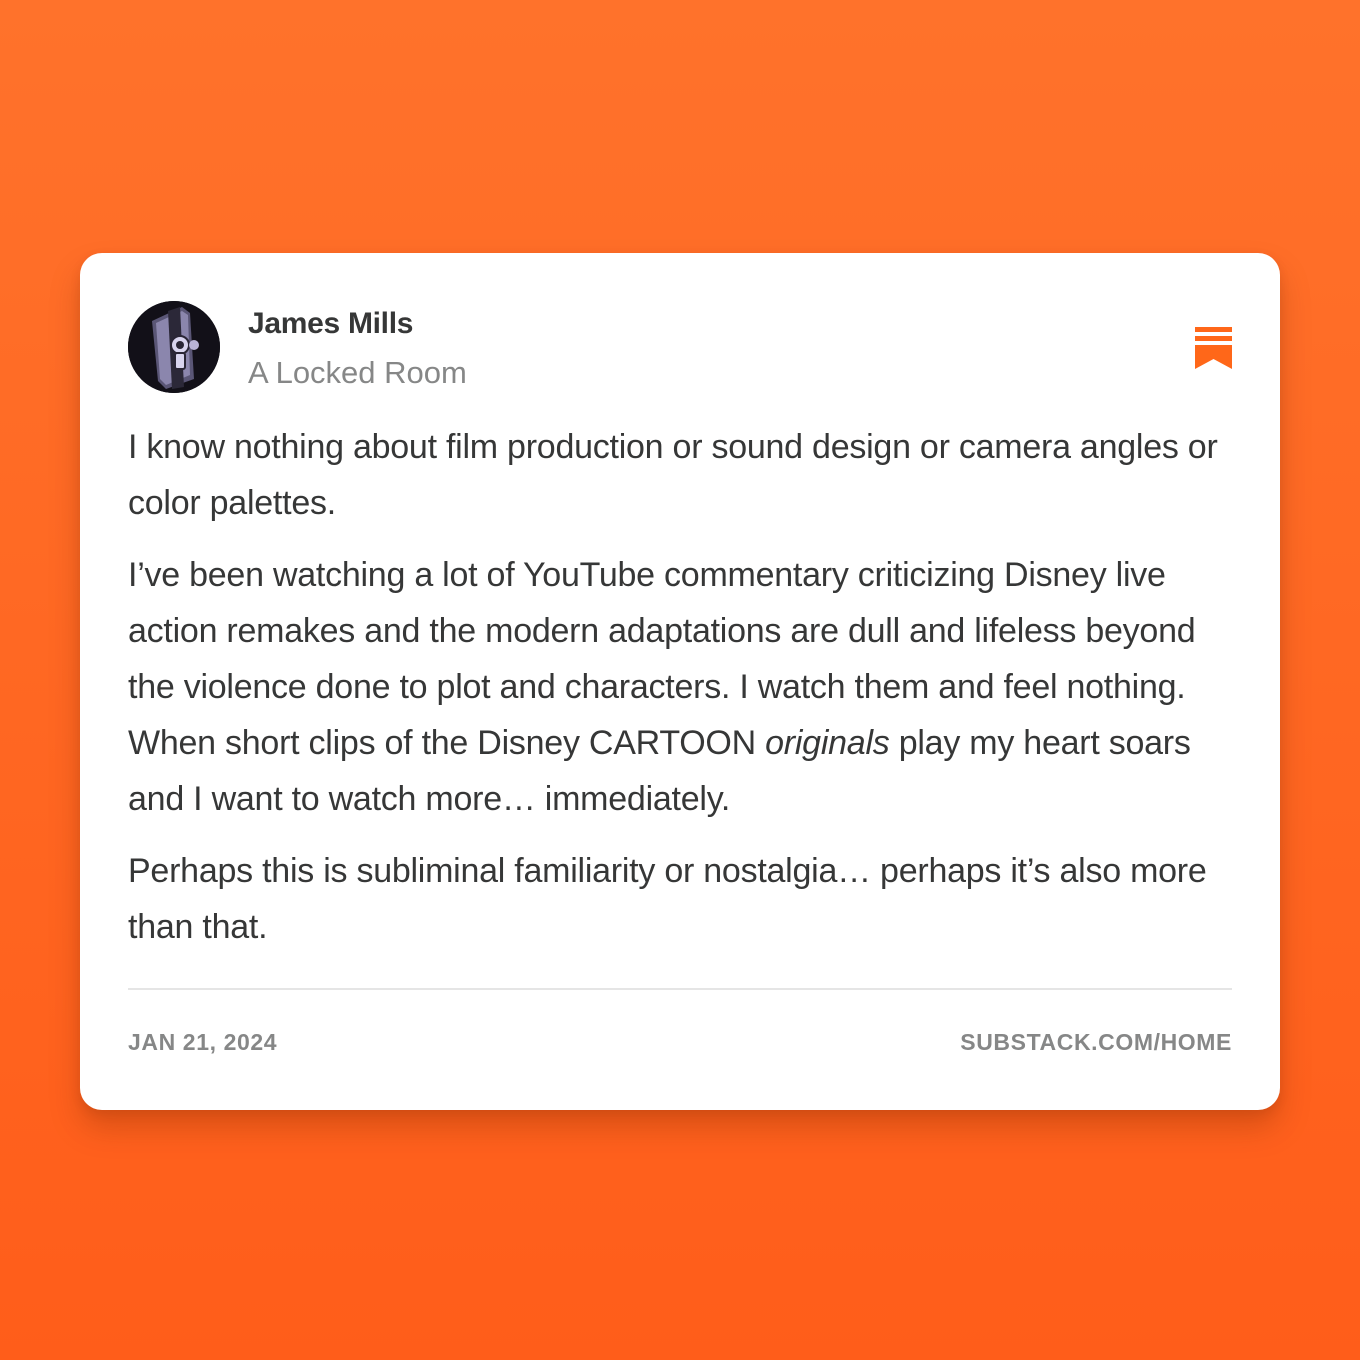  I want to click on divider, so click(680, 989).